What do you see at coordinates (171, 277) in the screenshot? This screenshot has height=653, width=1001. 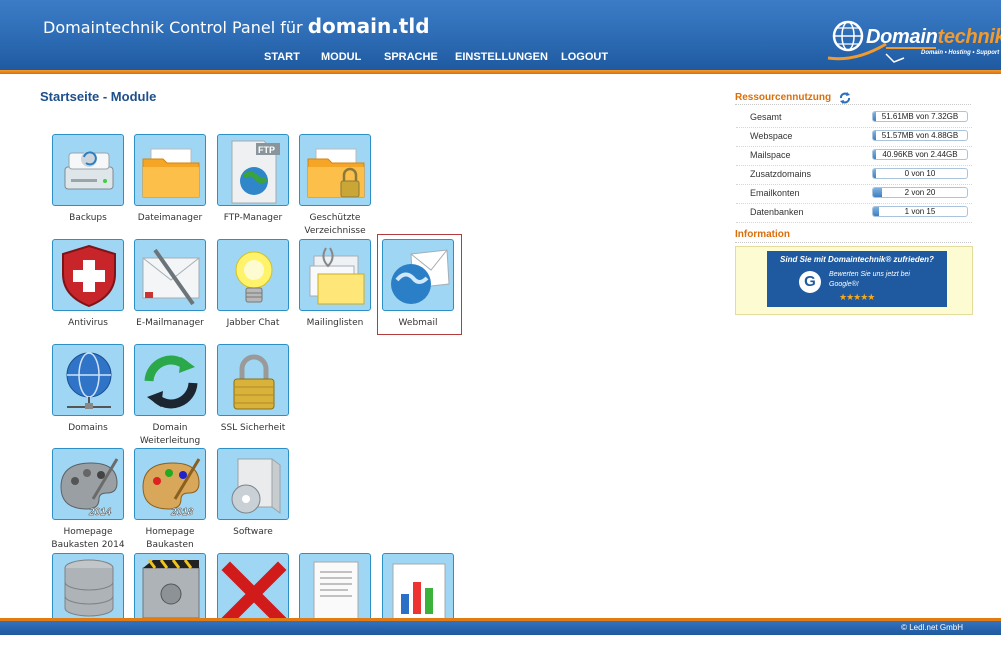 I see `mail-pen-icon` at bounding box center [171, 277].